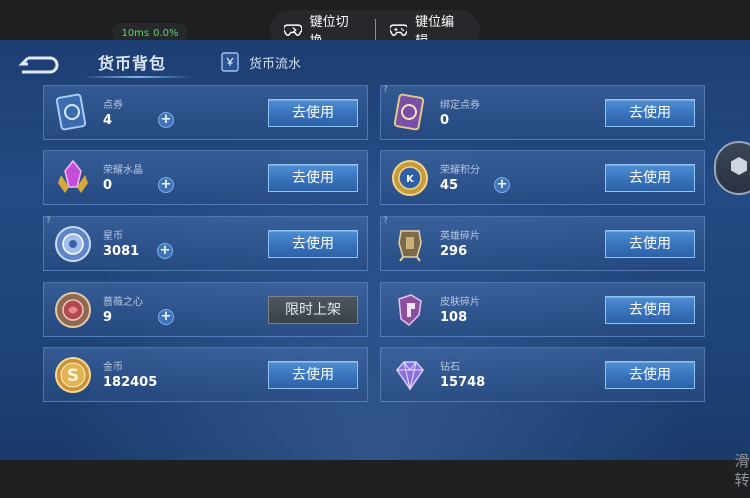 The height and width of the screenshot is (498, 750). What do you see at coordinates (542, 374) in the screenshot?
I see `currency-card-diamond: 钻石 15748 去使用` at bounding box center [542, 374].